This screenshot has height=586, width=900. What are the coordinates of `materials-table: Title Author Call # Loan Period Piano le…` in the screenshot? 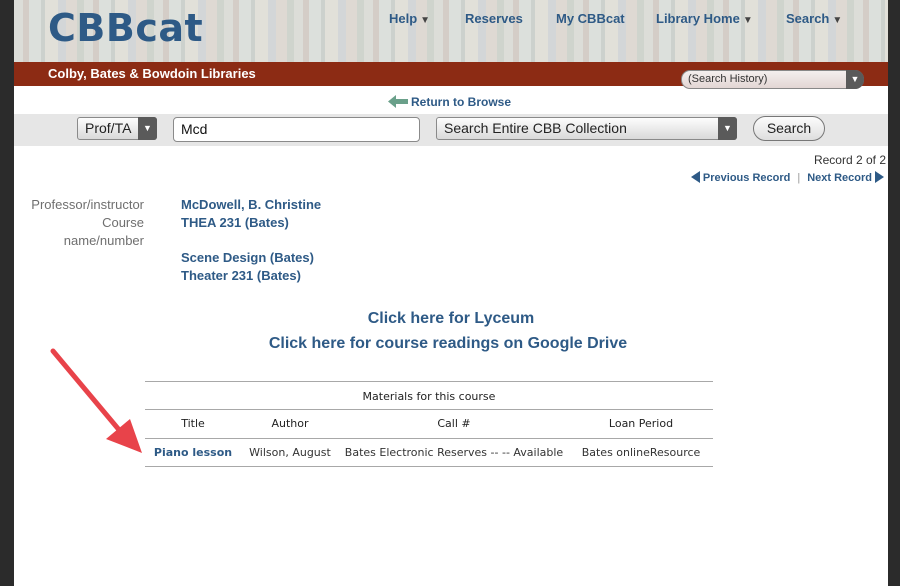 It's located at (429, 438).